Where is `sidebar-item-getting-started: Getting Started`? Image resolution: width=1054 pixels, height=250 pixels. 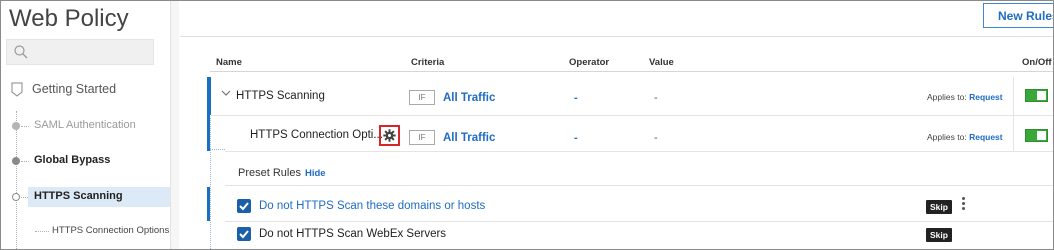
sidebar-item-getting-started: Getting Started is located at coordinates (86, 91).